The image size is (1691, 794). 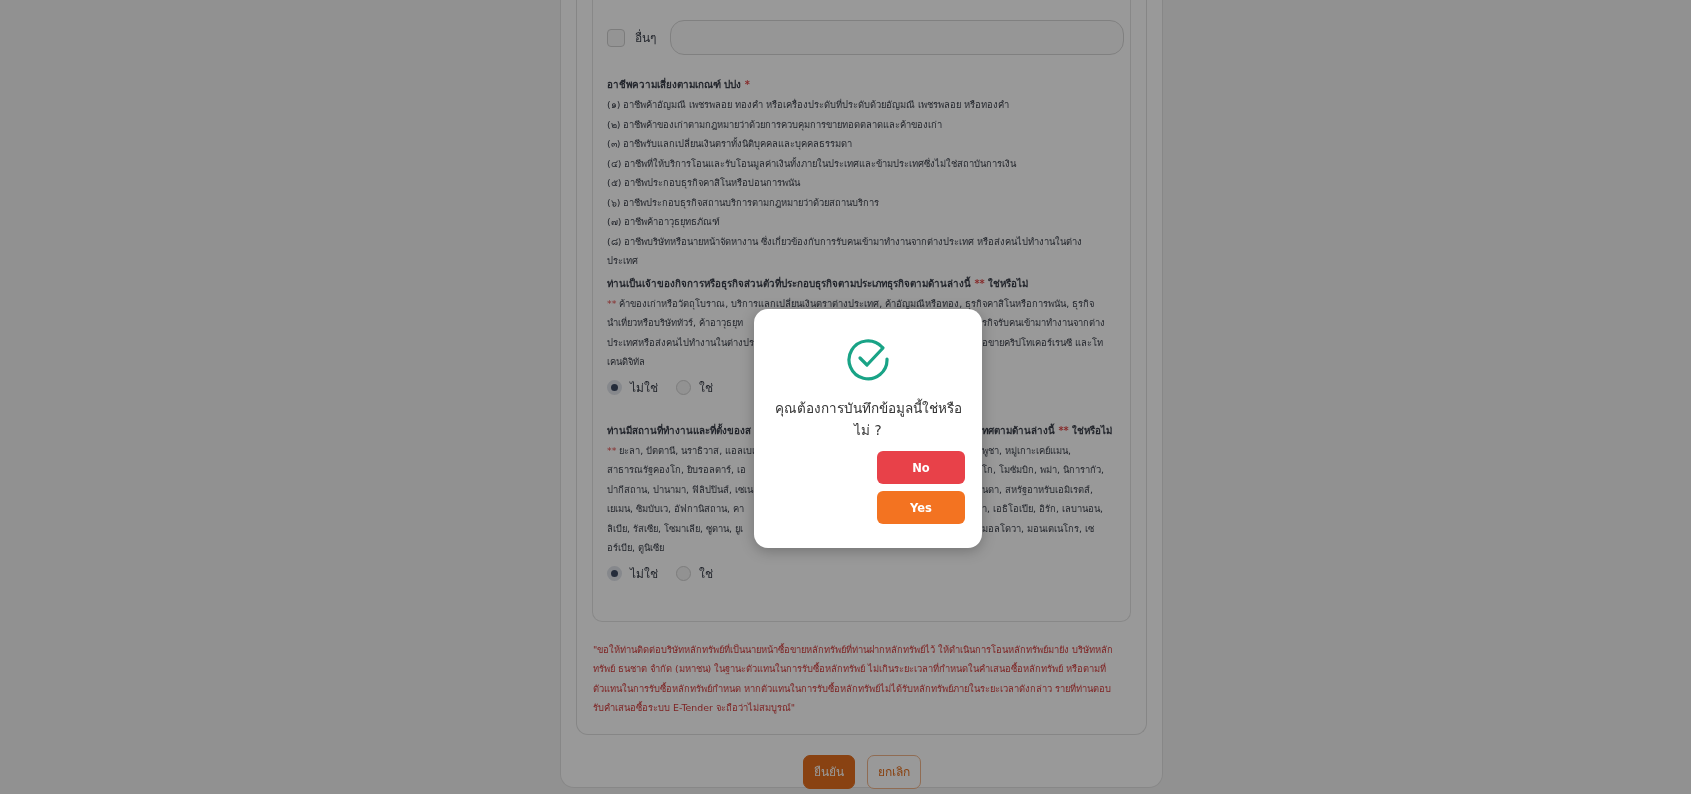 What do you see at coordinates (636, 548) in the screenshot?
I see `note-line: อร์เบีย, ตูนิเซีย` at bounding box center [636, 548].